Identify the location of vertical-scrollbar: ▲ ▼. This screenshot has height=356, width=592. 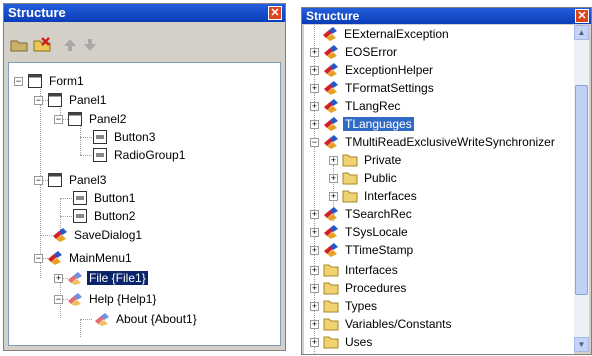
(581, 188).